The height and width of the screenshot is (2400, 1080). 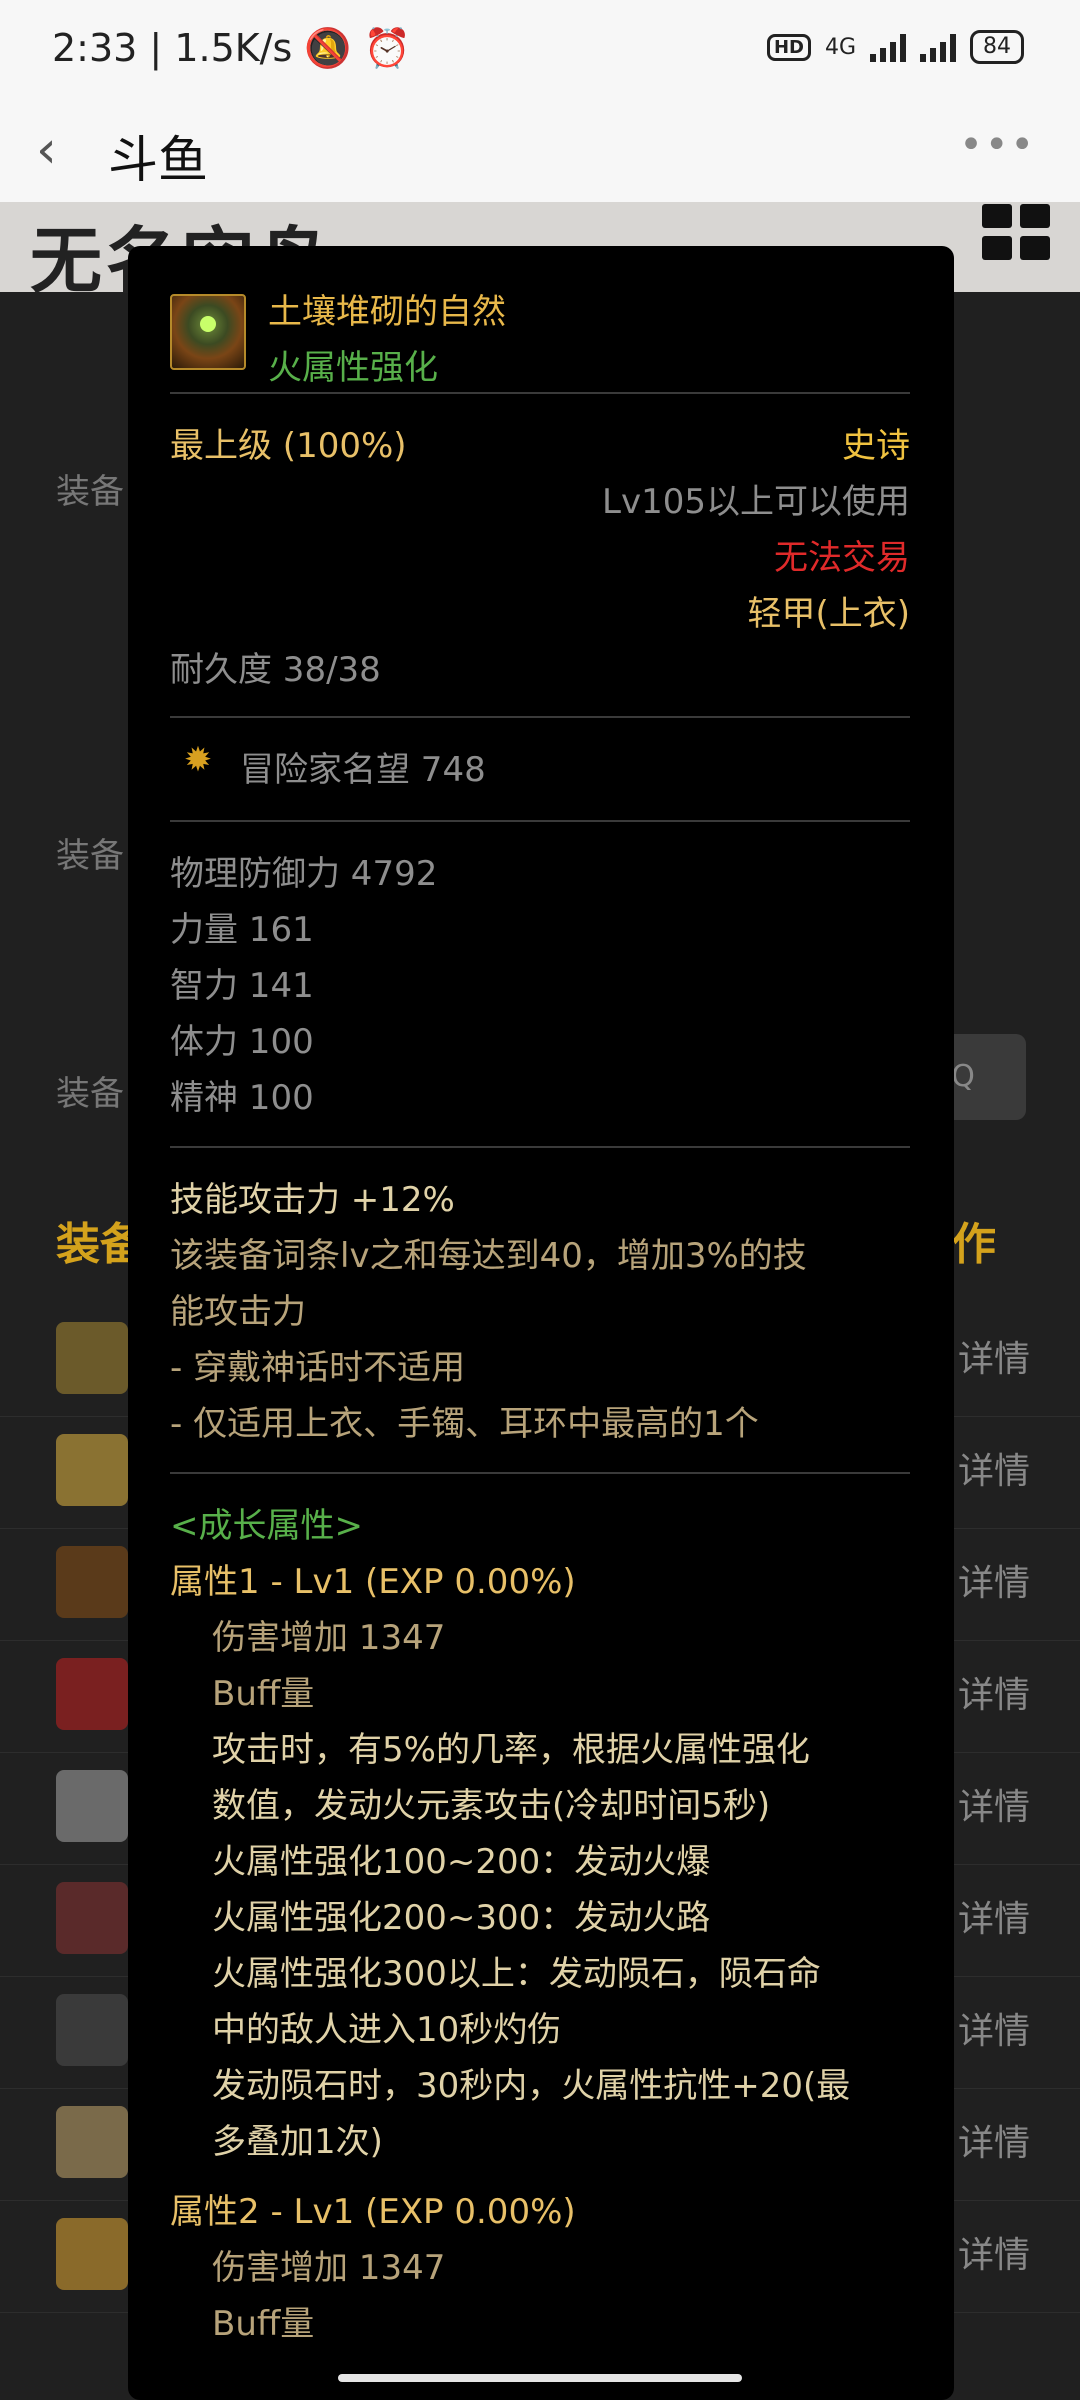 I want to click on attr1-line: Buff量, so click(x=263, y=1694).